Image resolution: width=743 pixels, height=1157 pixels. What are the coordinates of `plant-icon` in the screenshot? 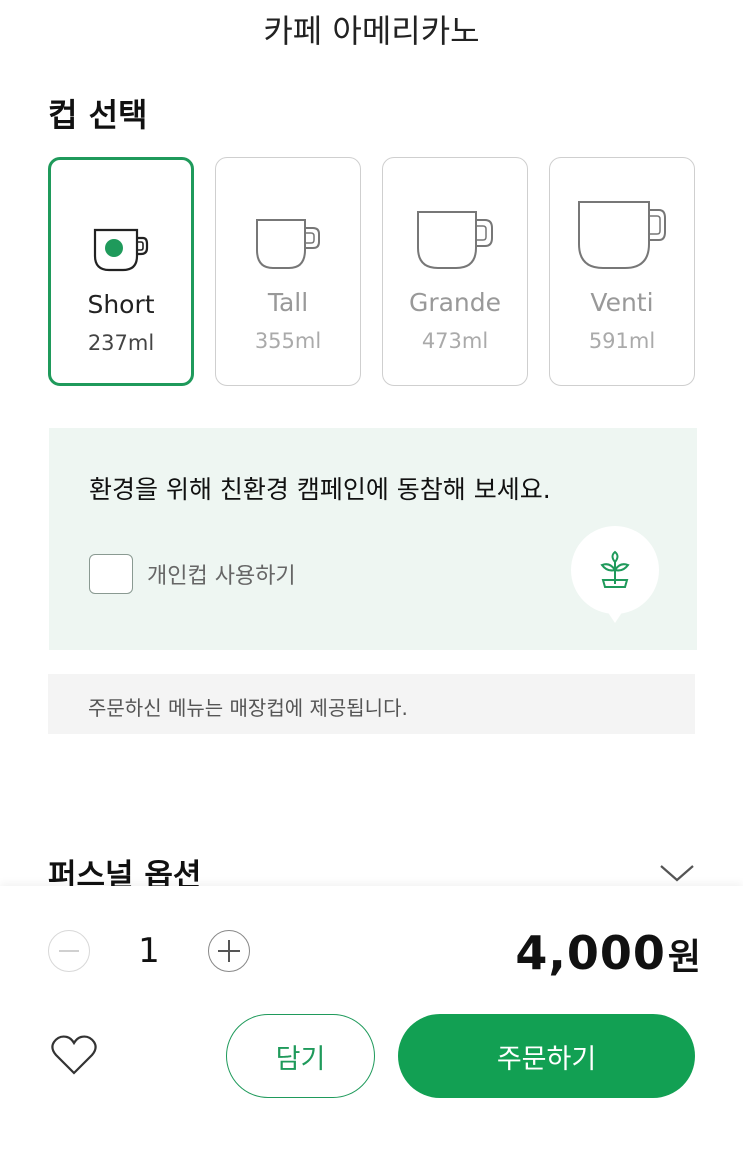 It's located at (615, 569).